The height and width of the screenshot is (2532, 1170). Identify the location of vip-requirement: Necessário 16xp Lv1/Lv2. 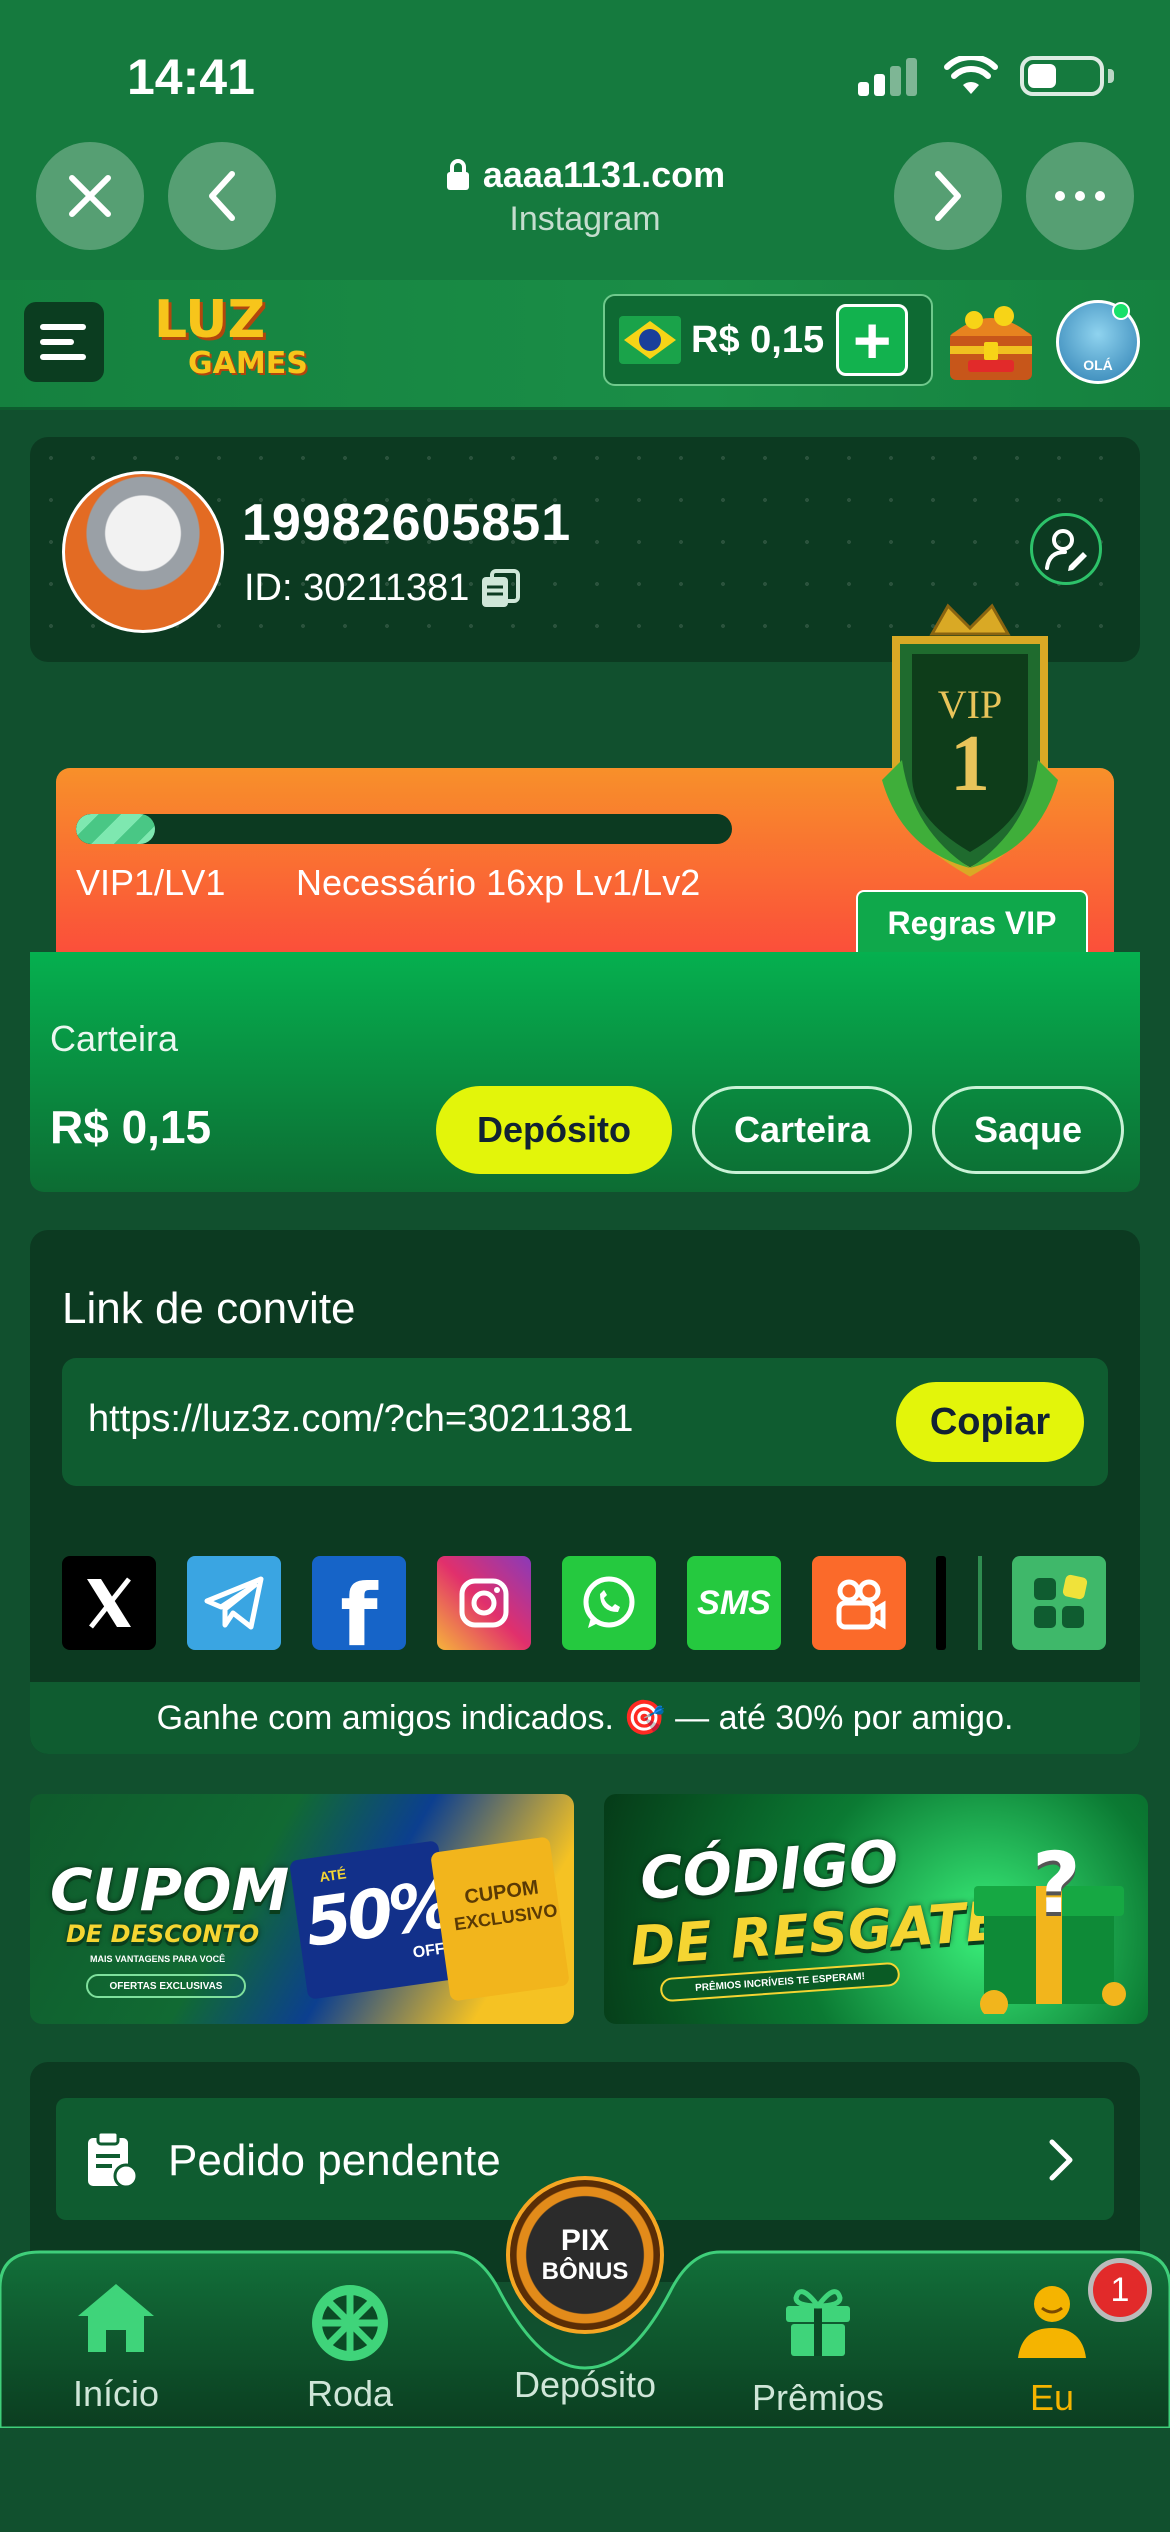
(498, 882).